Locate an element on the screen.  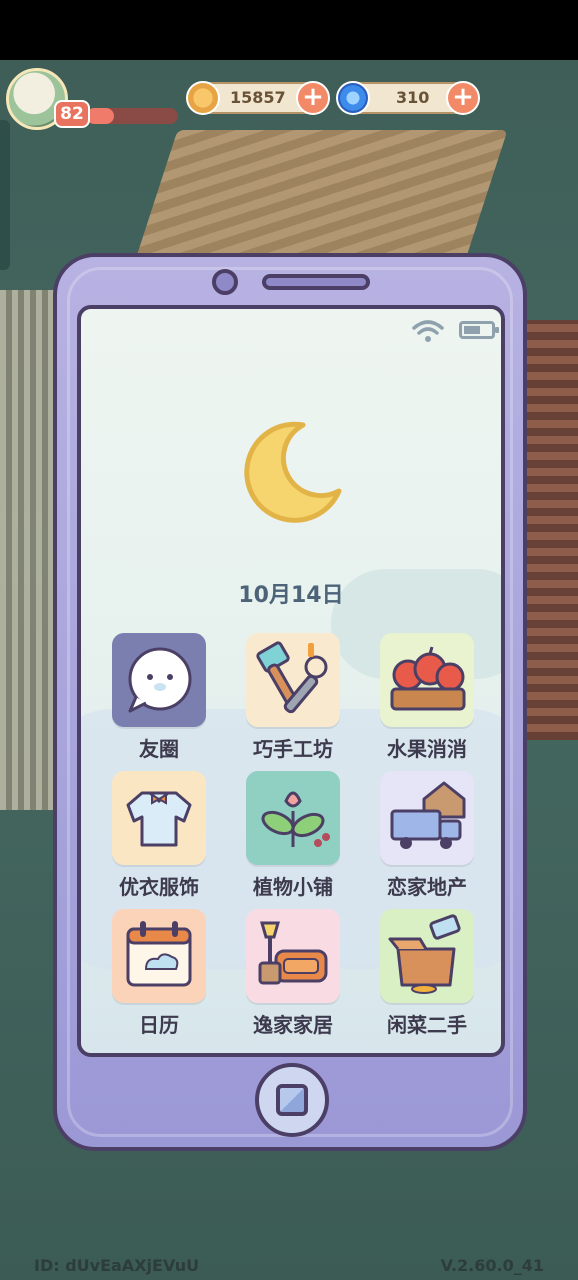
app-secondhand: 闲菜二手 is located at coordinates (427, 973).